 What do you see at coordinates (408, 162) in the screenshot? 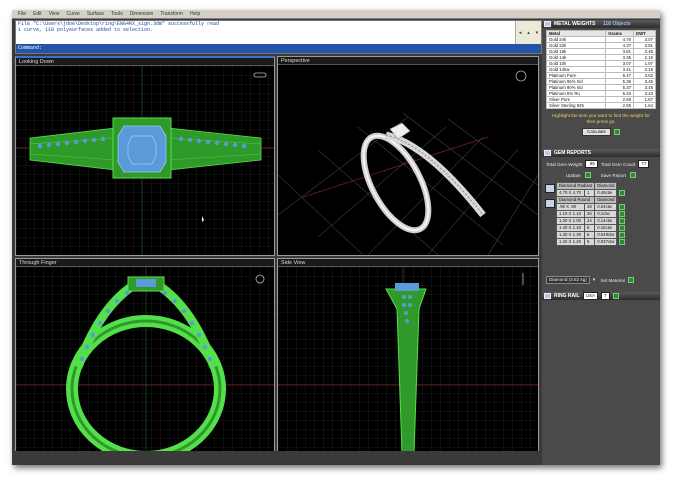
I see `perspective-view` at bounding box center [408, 162].